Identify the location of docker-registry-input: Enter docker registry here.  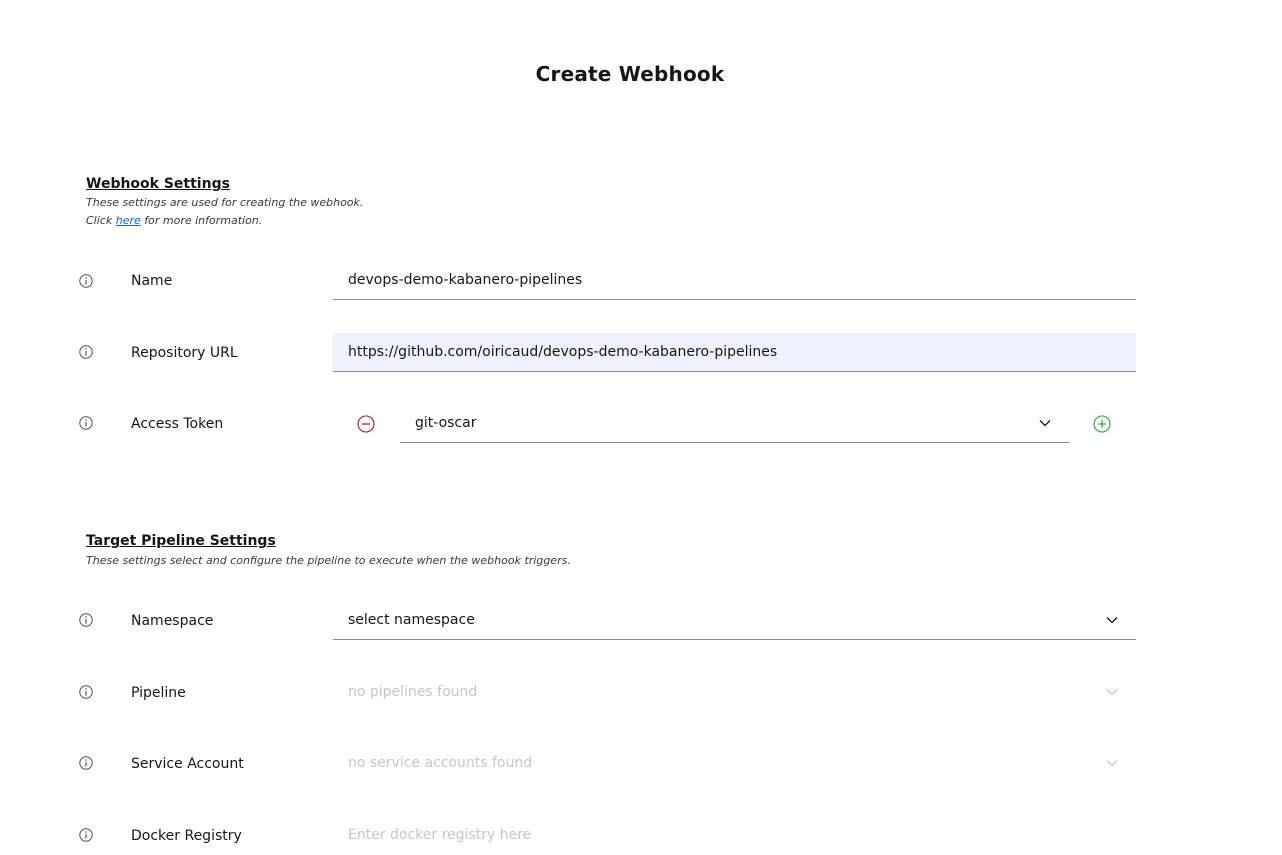
(734, 834).